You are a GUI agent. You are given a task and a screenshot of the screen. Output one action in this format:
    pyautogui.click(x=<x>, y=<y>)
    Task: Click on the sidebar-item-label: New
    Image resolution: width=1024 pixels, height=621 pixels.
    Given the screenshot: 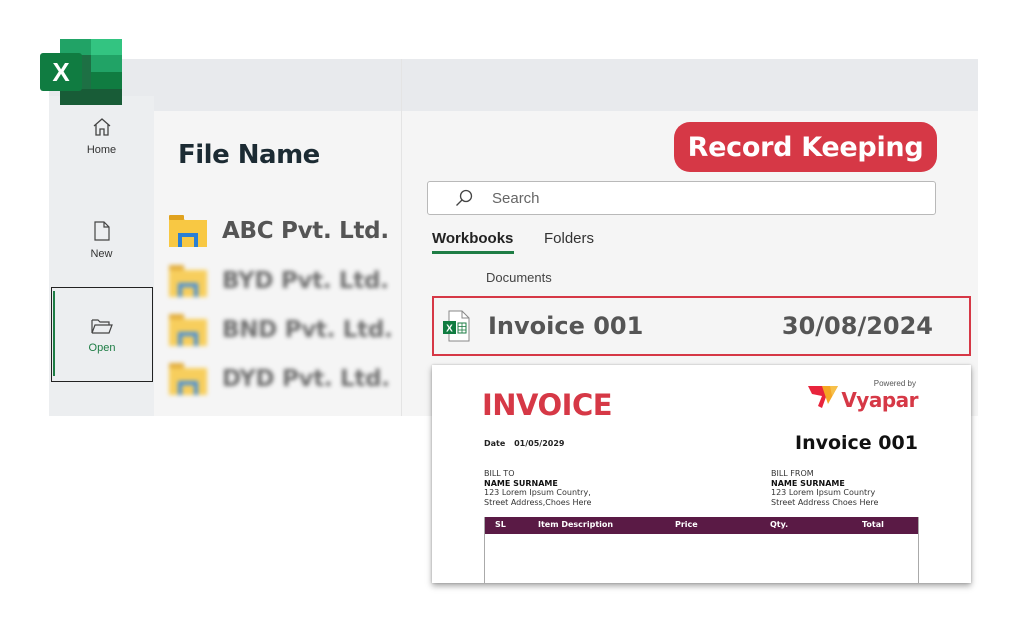 What is the action you would take?
    pyautogui.click(x=101, y=254)
    